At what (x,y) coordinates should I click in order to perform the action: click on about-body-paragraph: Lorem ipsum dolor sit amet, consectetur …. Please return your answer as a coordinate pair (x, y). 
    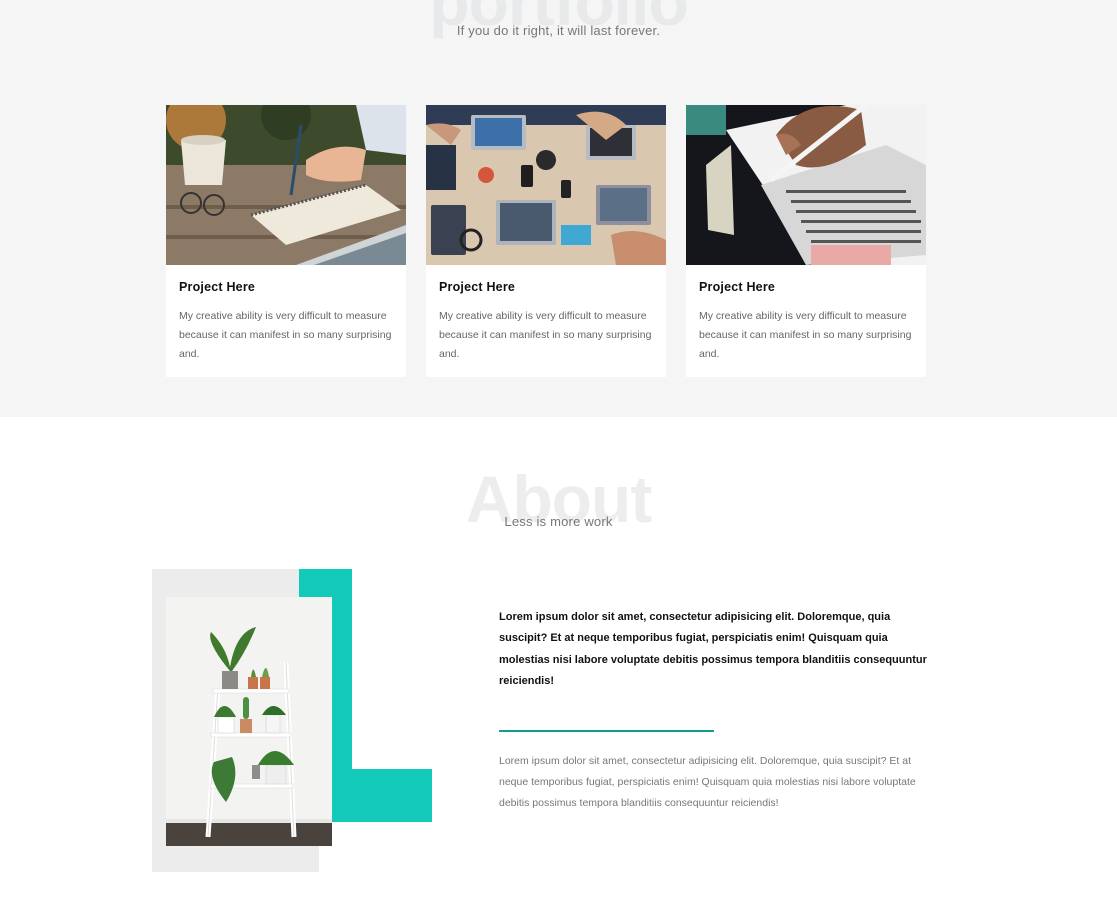
    Looking at the image, I should click on (707, 782).